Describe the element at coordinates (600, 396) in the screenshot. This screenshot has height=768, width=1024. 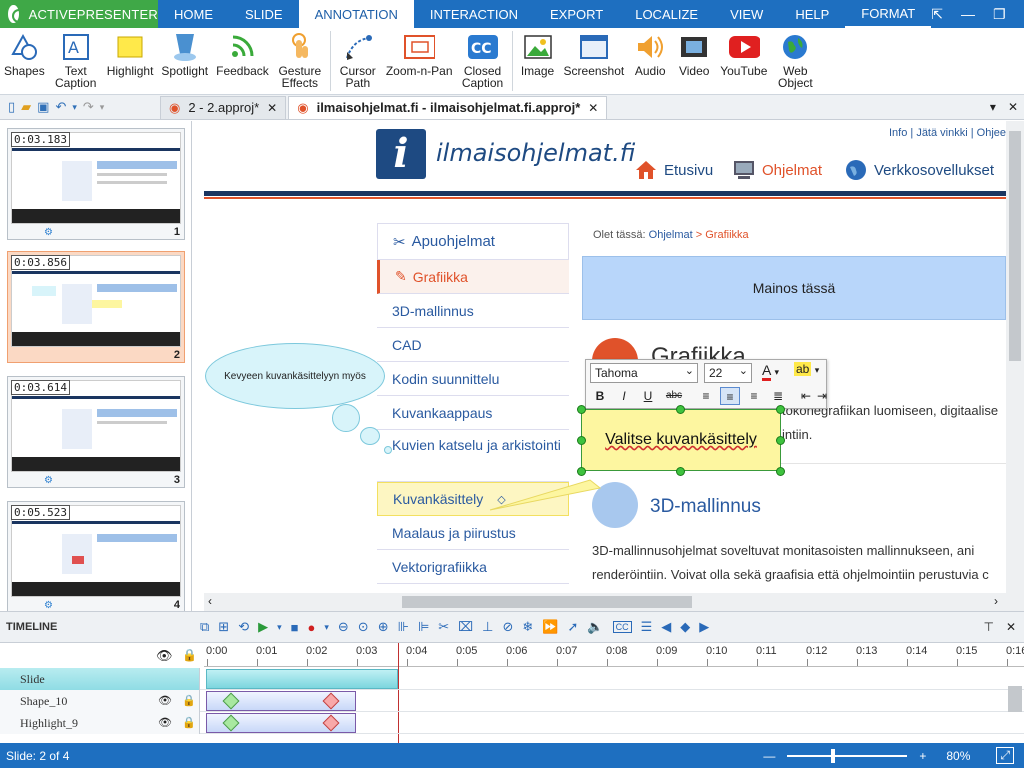
I see `bold-button: B` at that location.